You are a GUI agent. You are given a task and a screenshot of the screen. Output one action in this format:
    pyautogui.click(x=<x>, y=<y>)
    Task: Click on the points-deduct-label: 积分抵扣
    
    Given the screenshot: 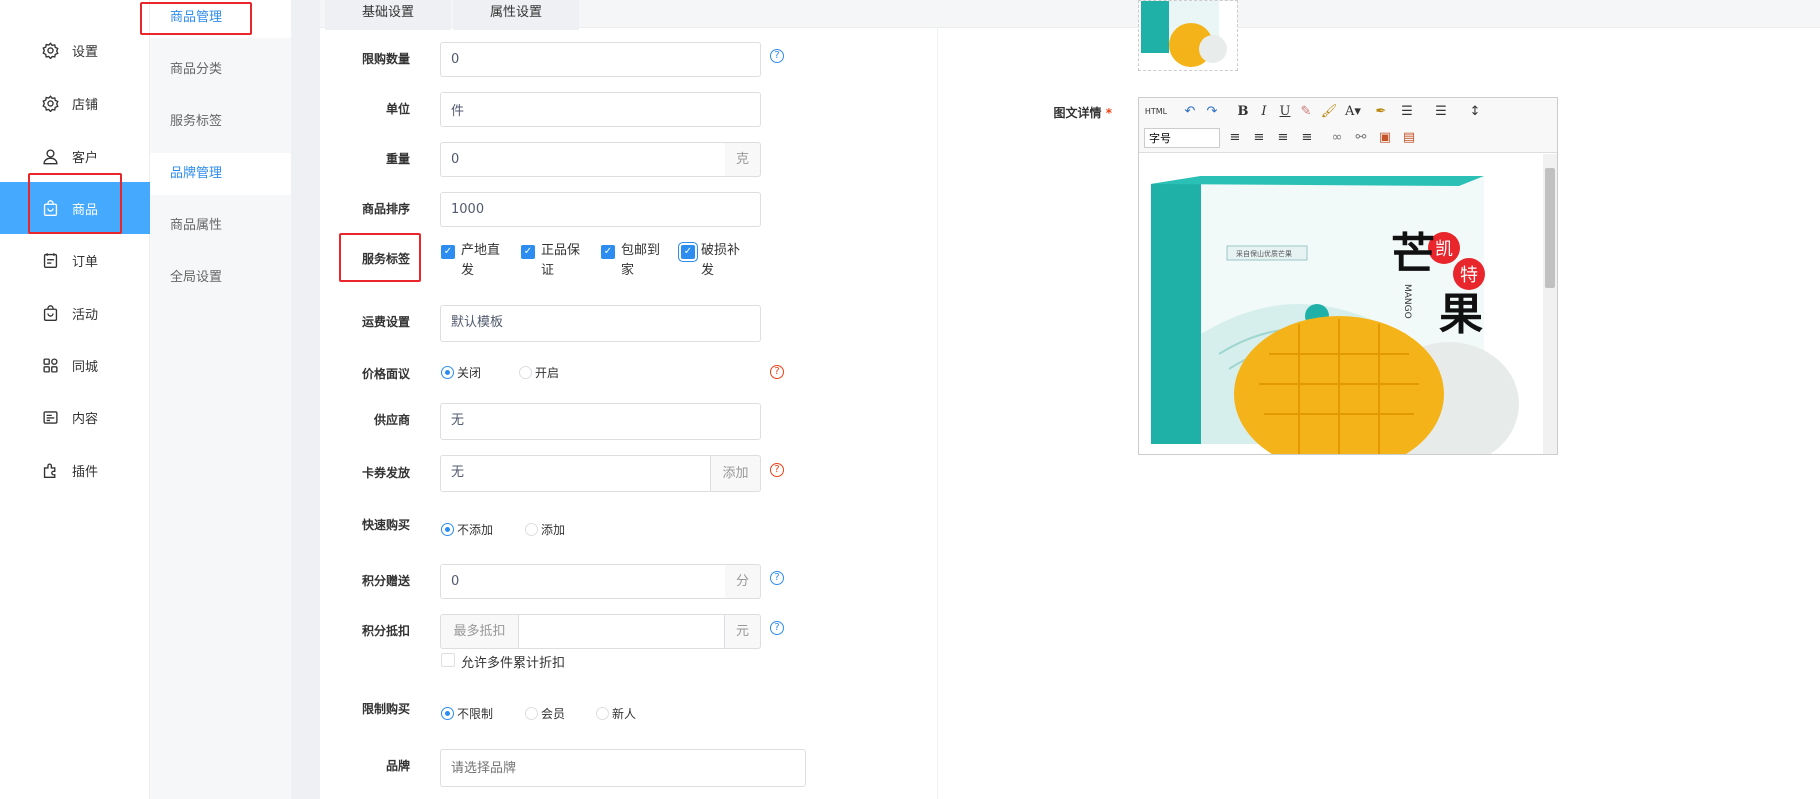 What is the action you would take?
    pyautogui.click(x=385, y=631)
    